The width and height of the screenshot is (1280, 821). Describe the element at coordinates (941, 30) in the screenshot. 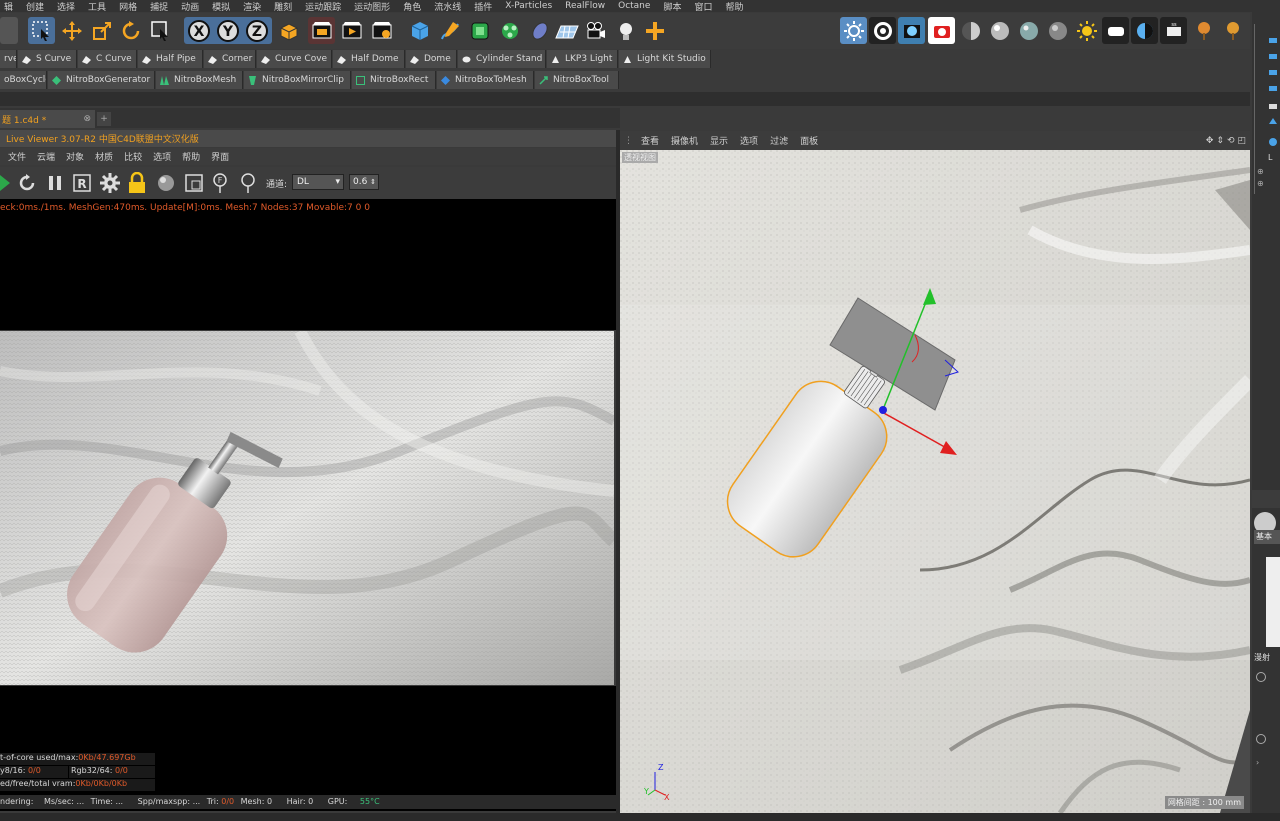

I see `octane-camera-icon` at that location.